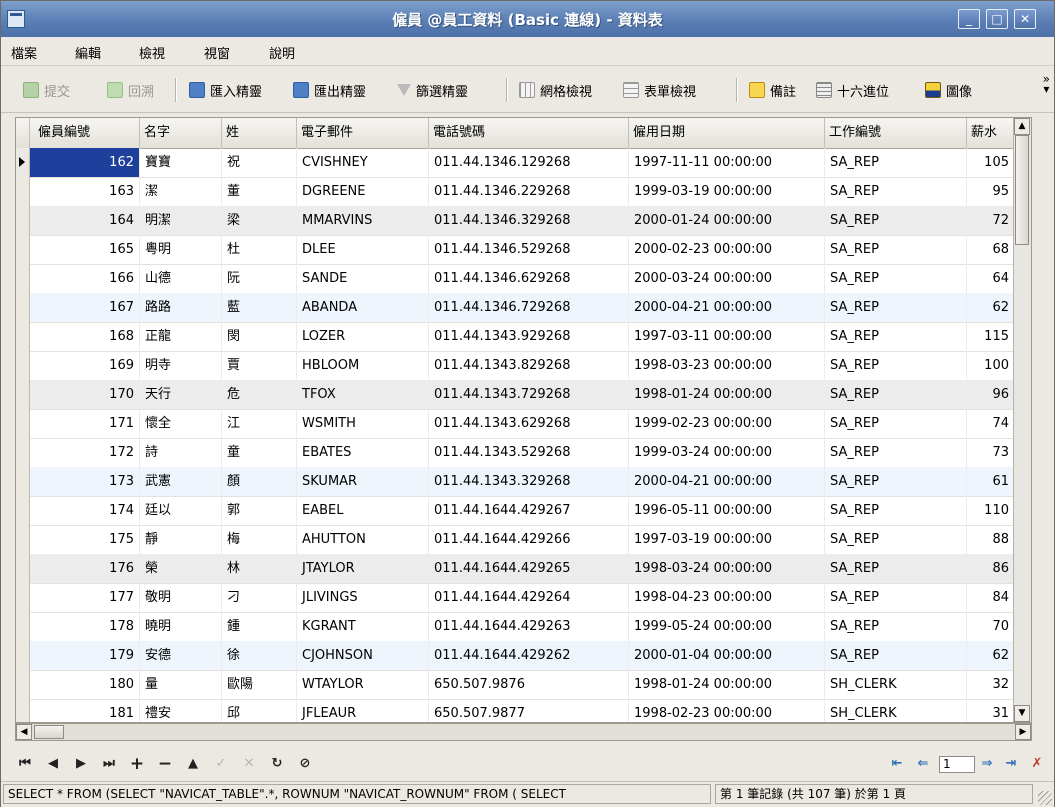 This screenshot has width=1055, height=807. What do you see at coordinates (181, 220) in the screenshot?
I see `table-cell: 明潔` at bounding box center [181, 220].